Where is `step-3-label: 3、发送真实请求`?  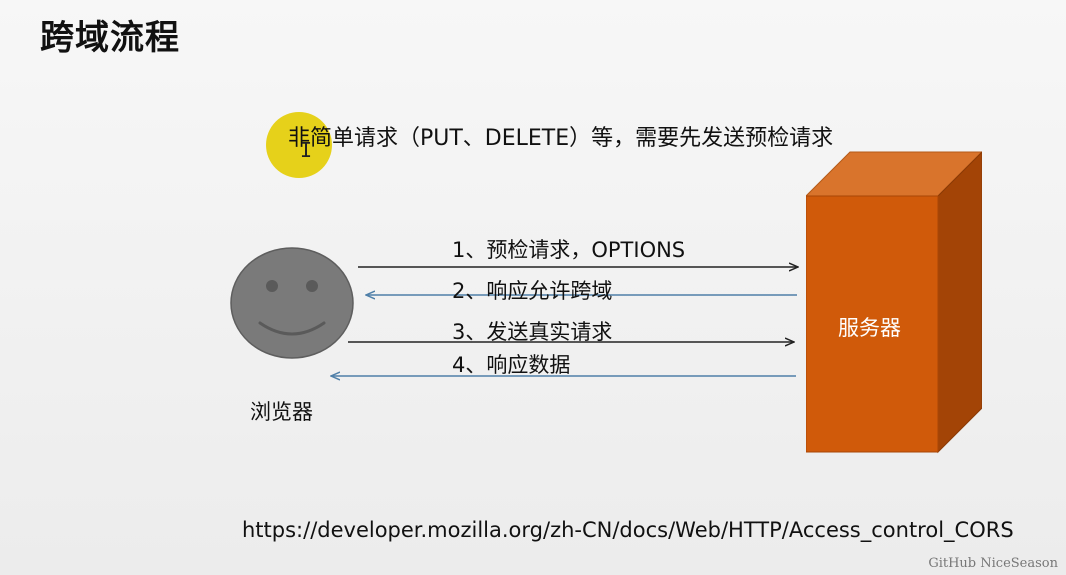 step-3-label: 3、发送真实请求 is located at coordinates (532, 332).